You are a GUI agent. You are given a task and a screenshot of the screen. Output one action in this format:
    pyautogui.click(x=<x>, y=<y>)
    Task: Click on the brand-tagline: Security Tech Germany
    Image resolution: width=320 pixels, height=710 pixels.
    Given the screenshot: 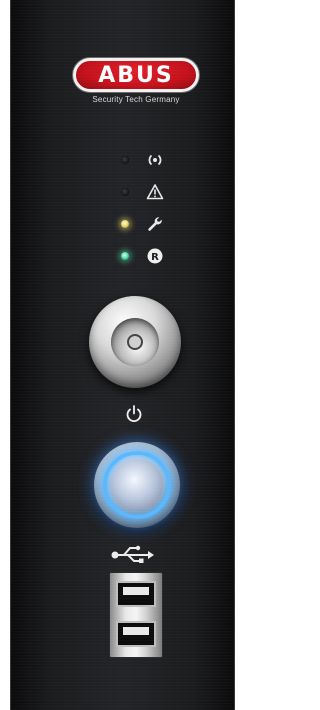 What is the action you would take?
    pyautogui.click(x=136, y=99)
    